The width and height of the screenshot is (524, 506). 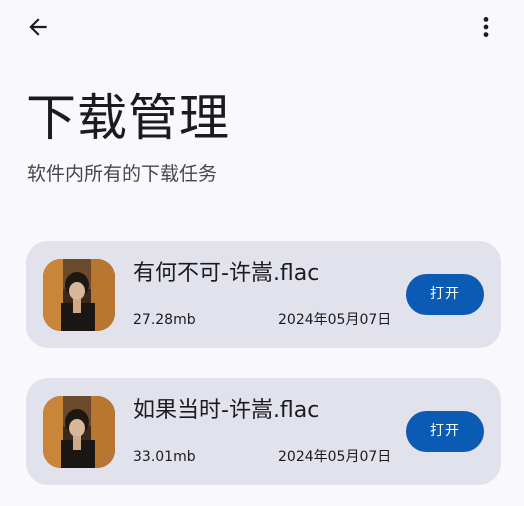 I want to click on file-size: 27.28mb, so click(x=164, y=320).